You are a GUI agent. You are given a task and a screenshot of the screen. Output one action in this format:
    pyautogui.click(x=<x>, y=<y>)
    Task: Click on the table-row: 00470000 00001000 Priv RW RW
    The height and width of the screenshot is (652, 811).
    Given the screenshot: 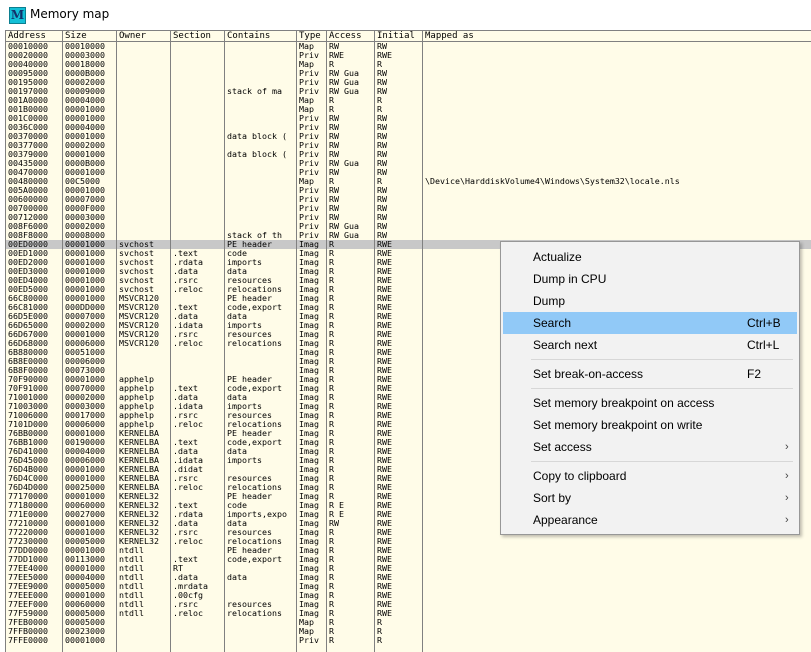 What is the action you would take?
    pyautogui.click(x=408, y=172)
    